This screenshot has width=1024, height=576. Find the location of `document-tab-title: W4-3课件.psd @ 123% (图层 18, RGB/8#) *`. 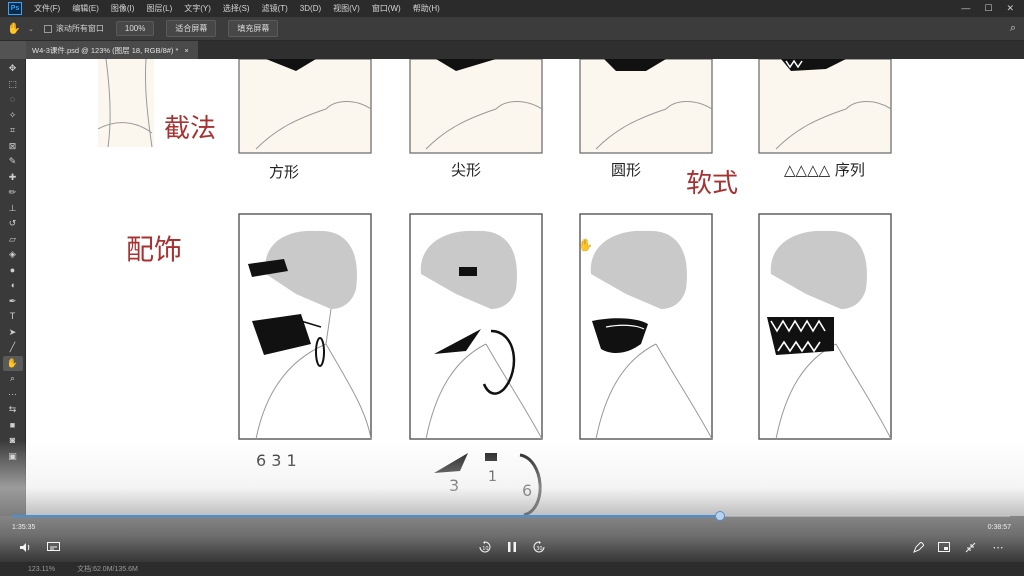

document-tab-title: W4-3课件.psd @ 123% (图层 18, RGB/8#) * is located at coordinates (105, 50).